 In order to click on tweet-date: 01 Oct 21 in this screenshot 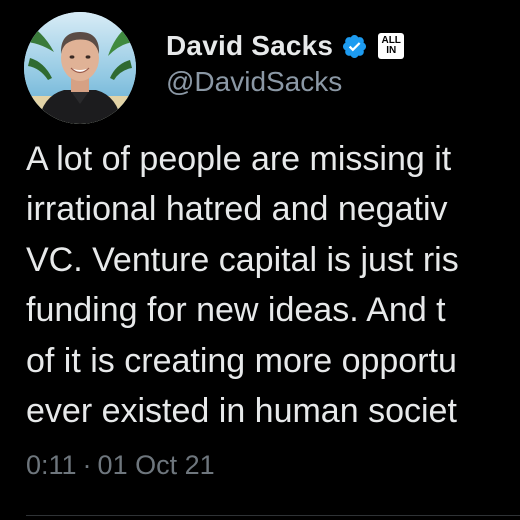, I will do `click(156, 465)`.